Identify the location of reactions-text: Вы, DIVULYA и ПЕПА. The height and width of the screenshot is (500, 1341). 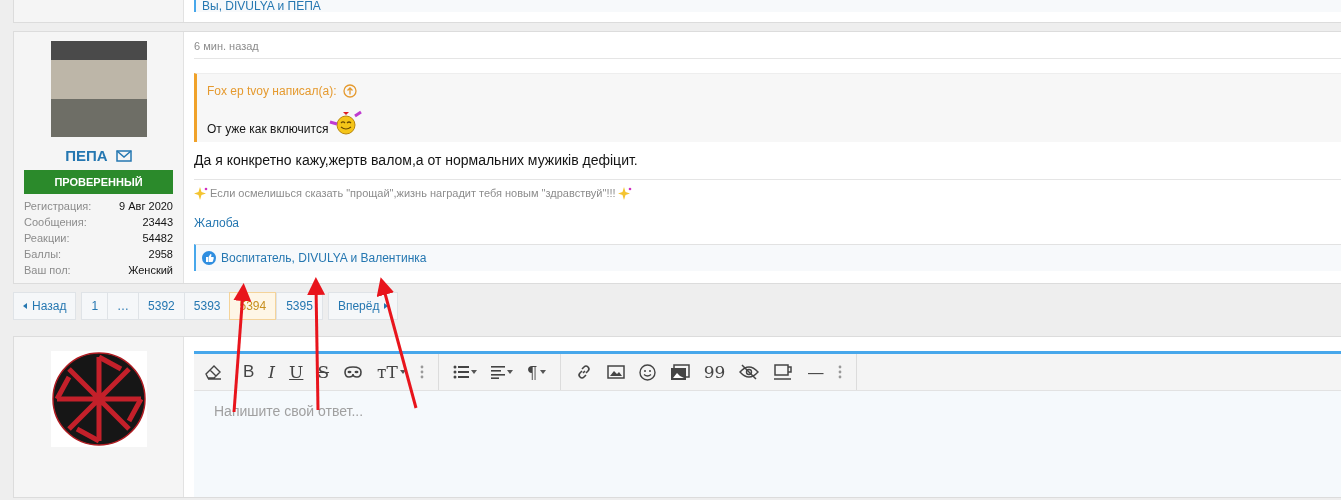
(261, 6).